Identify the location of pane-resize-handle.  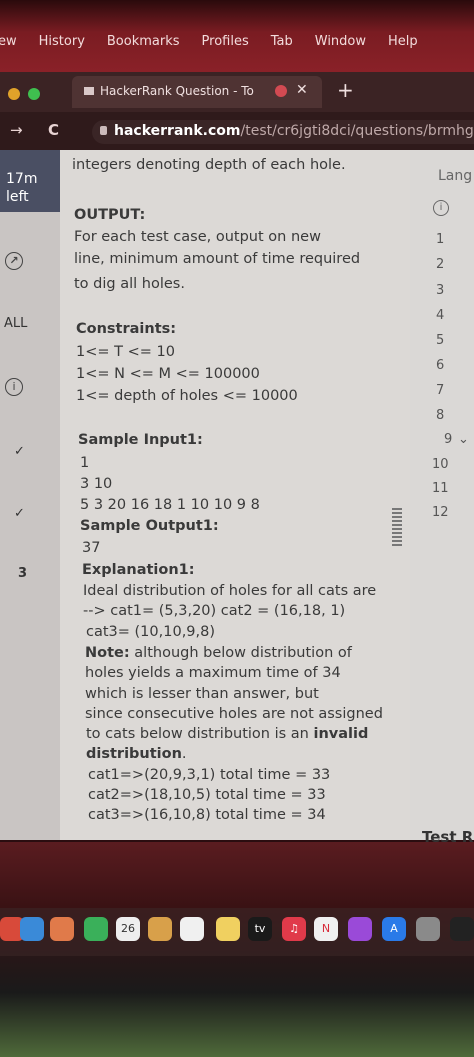
(397, 527).